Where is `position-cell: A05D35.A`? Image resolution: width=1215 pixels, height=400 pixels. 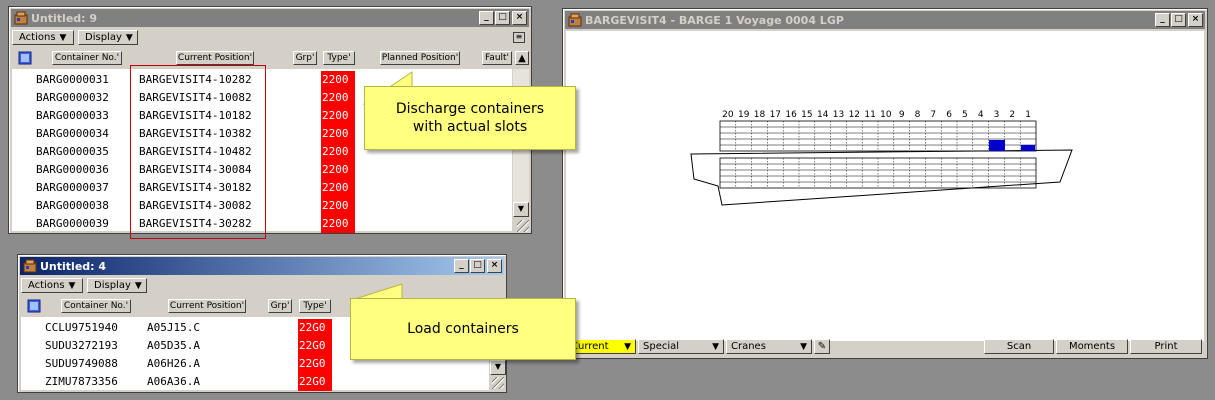
position-cell: A05D35.A is located at coordinates (173, 345).